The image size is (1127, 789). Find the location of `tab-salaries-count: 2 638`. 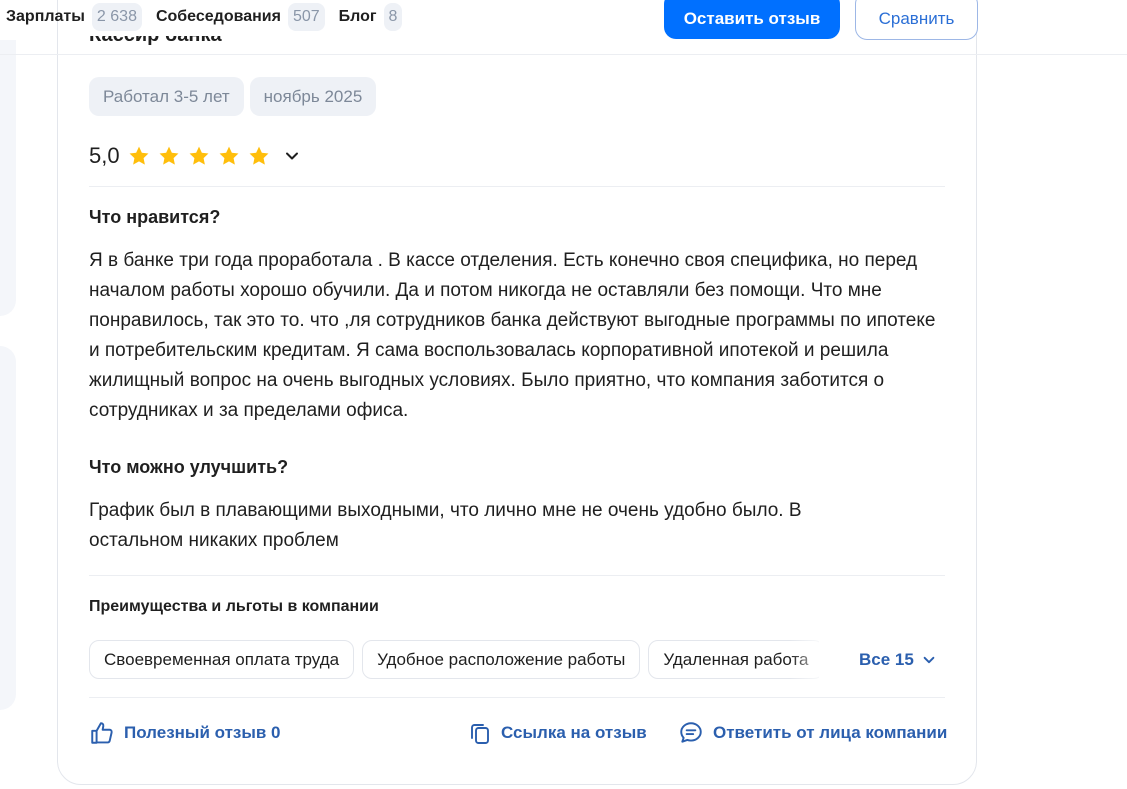

tab-salaries-count: 2 638 is located at coordinates (116, 17).